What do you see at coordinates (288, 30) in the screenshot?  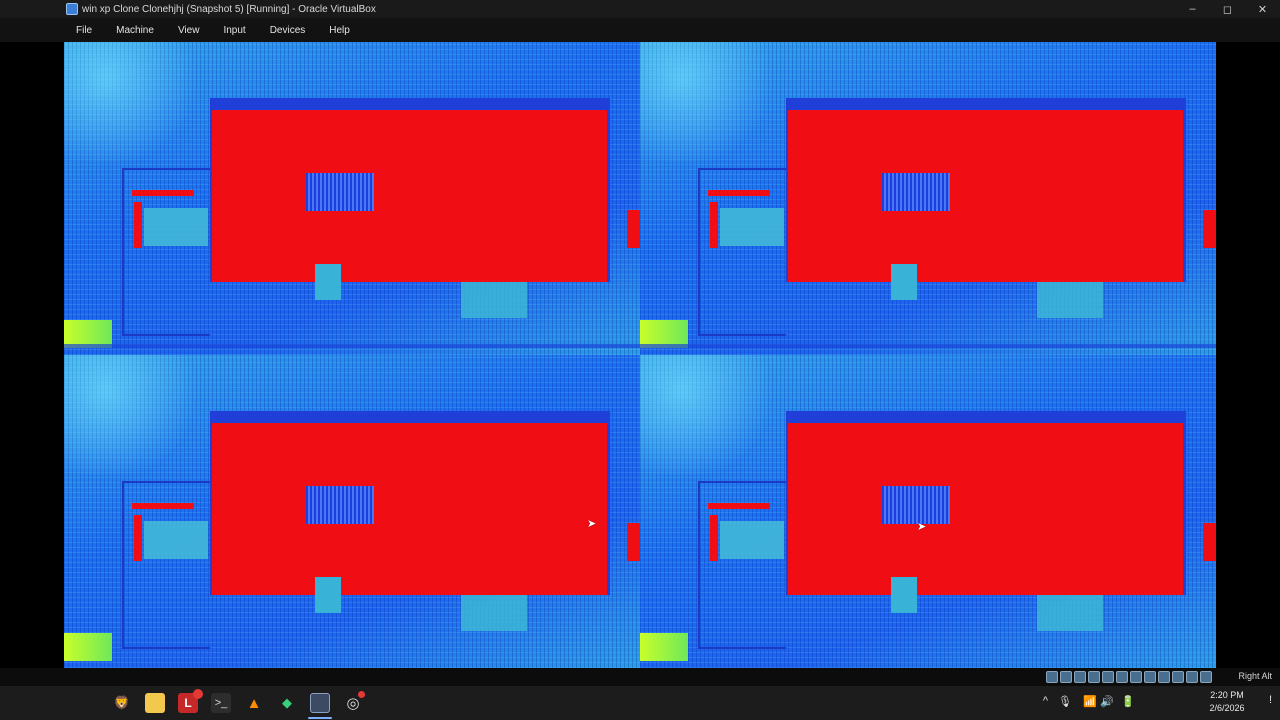 I see `menu-devices: Devices` at bounding box center [288, 30].